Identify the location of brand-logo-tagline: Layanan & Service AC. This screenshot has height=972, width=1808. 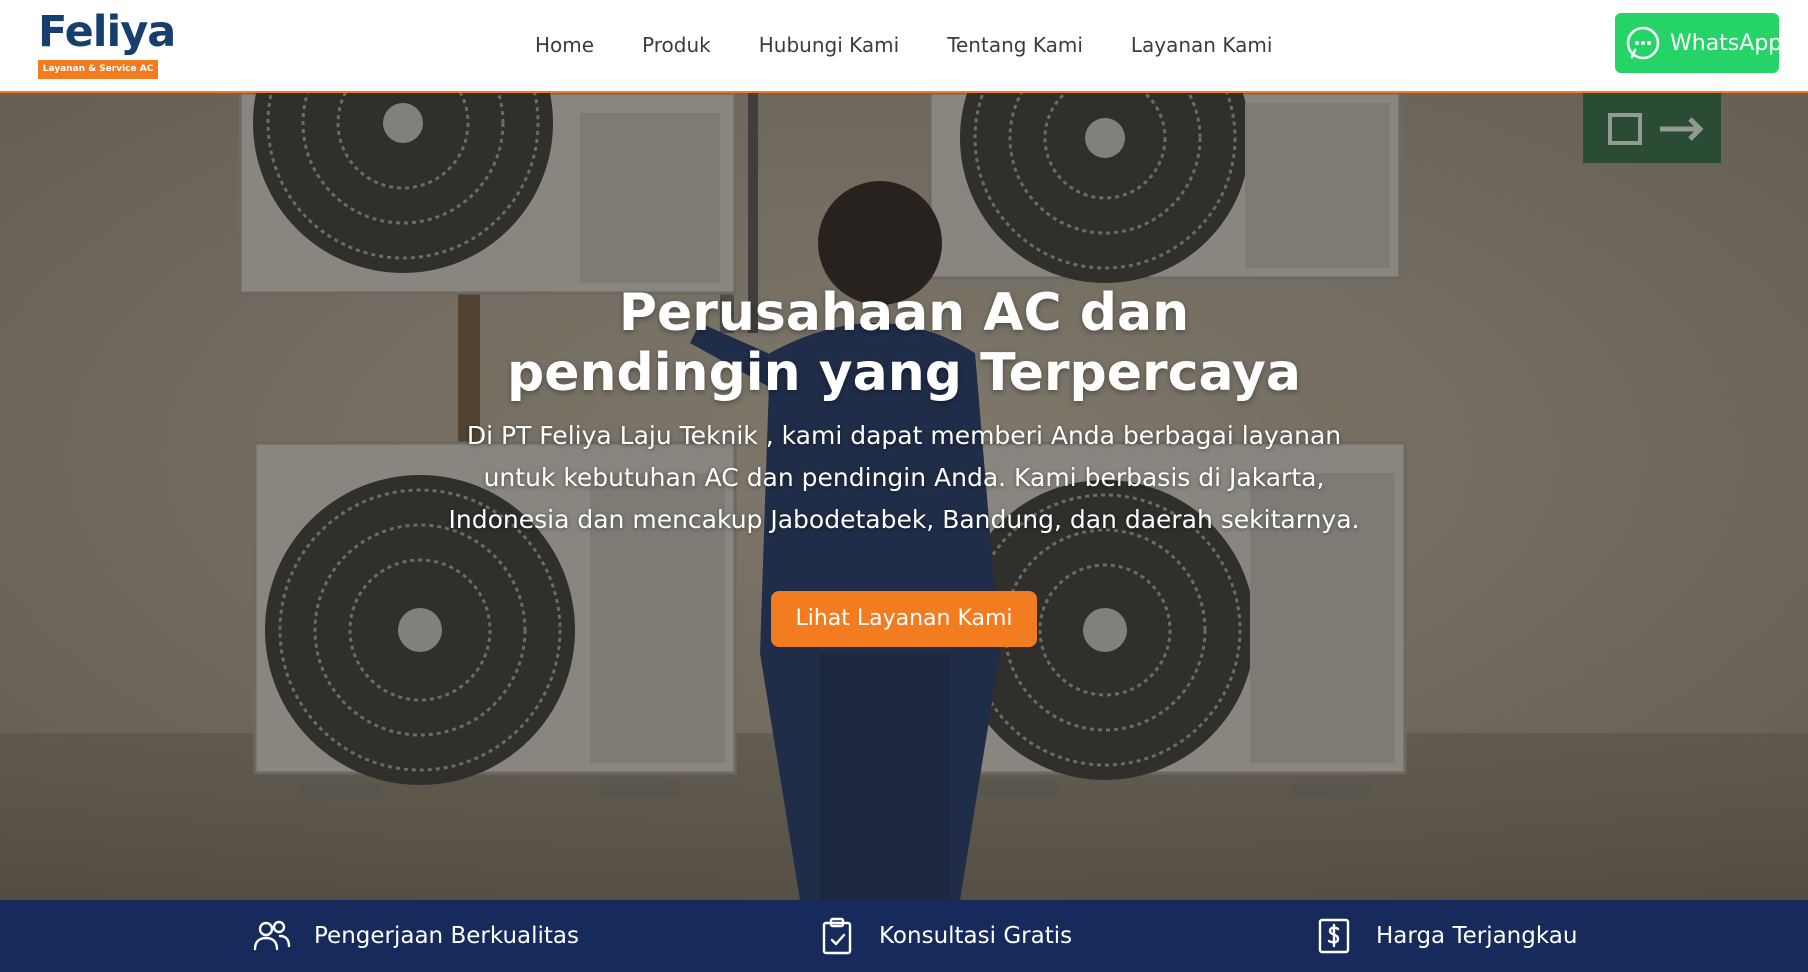
(98, 69).